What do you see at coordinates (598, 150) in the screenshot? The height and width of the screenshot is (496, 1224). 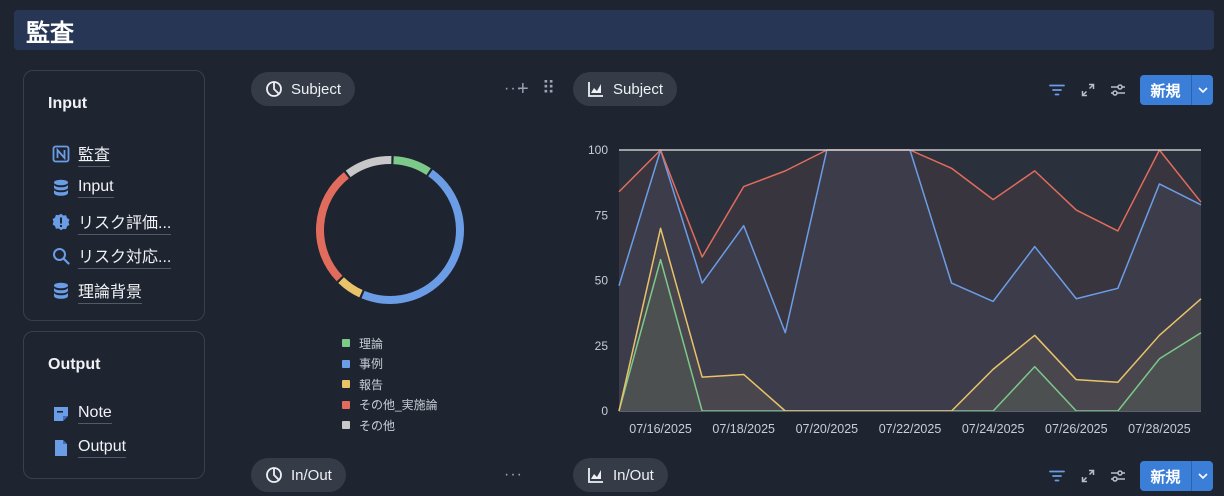 I see `y-tick-label: 100` at bounding box center [598, 150].